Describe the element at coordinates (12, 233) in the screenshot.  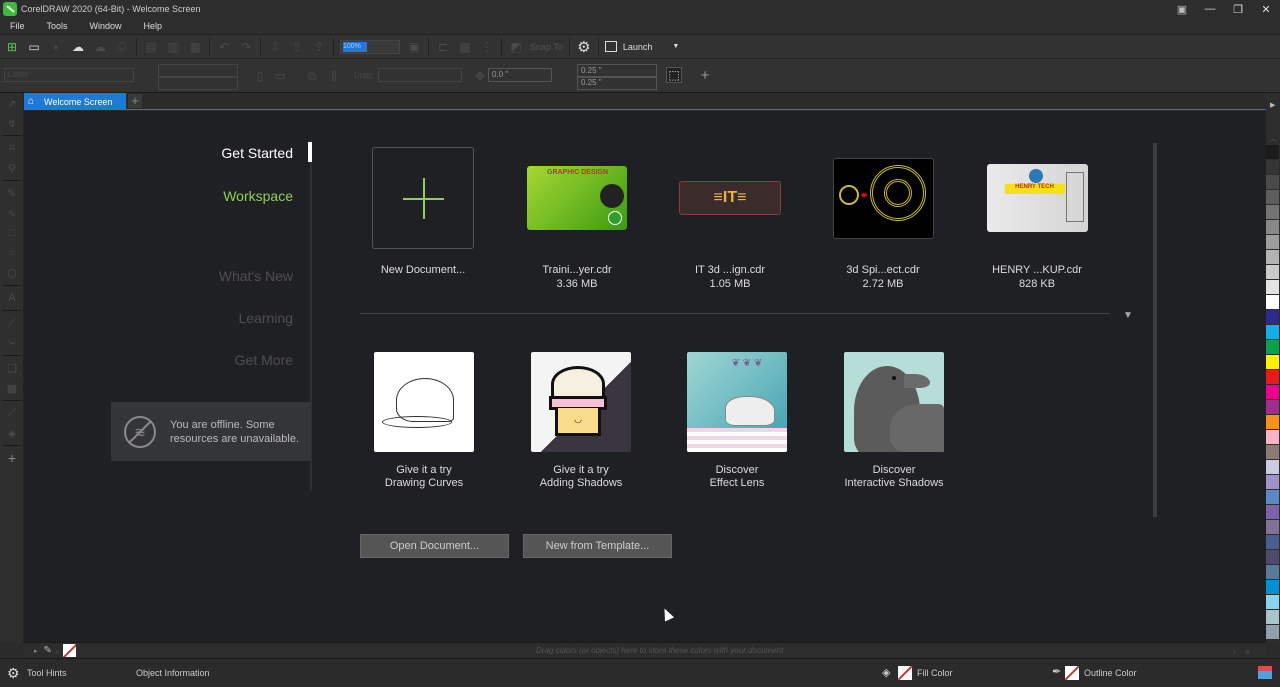
I see `rectangle-tool-icon: □` at that location.